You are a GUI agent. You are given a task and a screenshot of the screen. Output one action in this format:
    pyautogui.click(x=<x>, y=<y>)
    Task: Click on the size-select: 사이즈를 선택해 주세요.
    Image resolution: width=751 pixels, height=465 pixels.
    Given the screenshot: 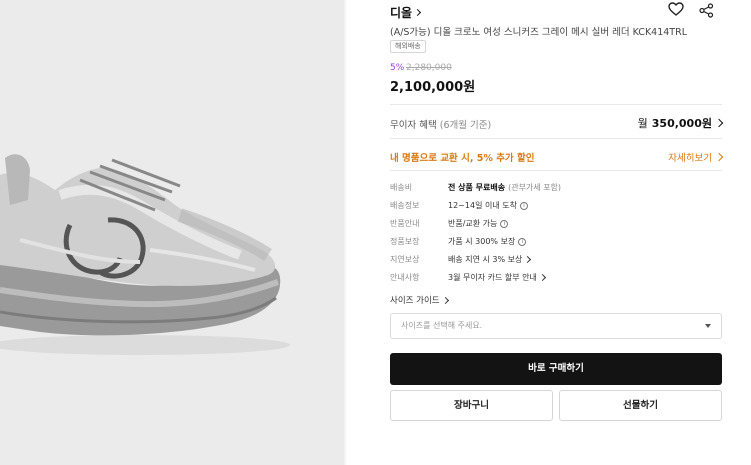 What is the action you would take?
    pyautogui.click(x=556, y=326)
    